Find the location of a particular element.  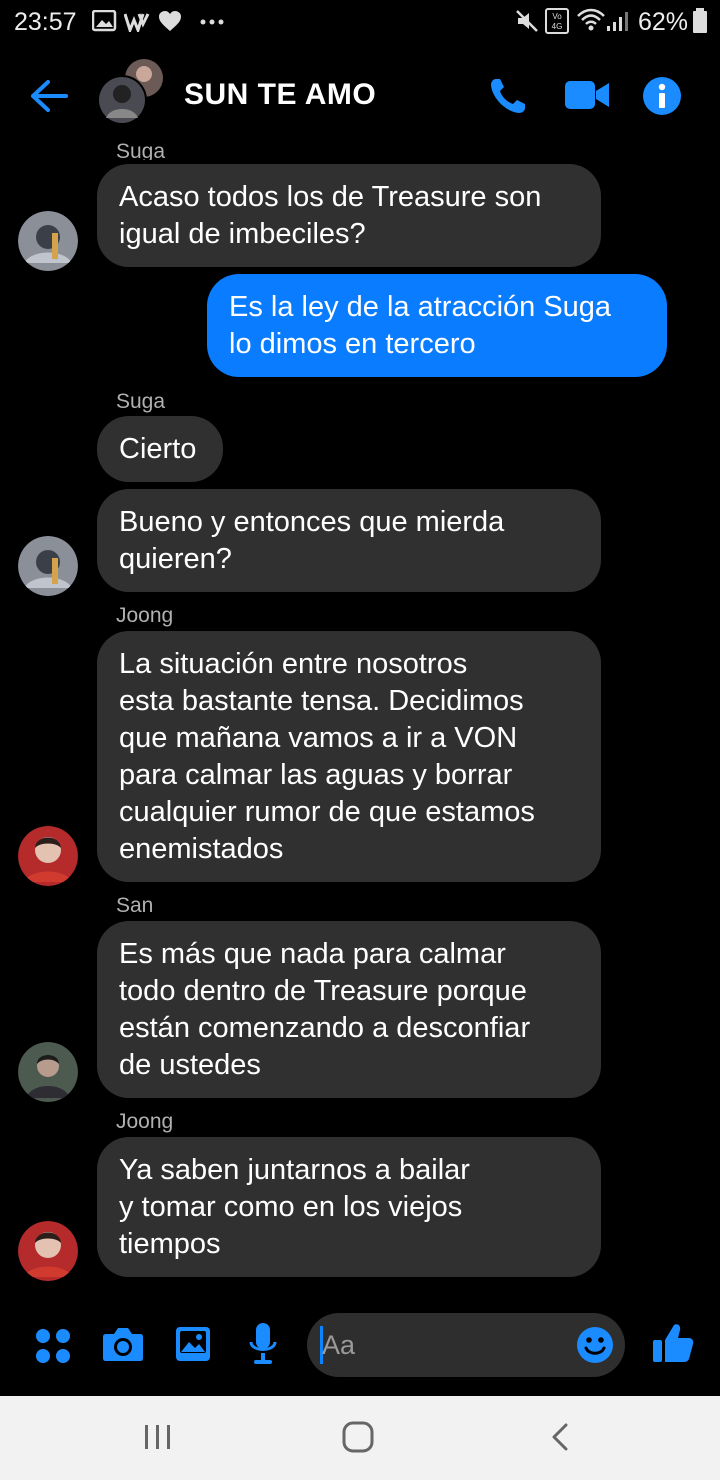

message-line: esta bastante tensa. Decidimos is located at coordinates (321, 701).